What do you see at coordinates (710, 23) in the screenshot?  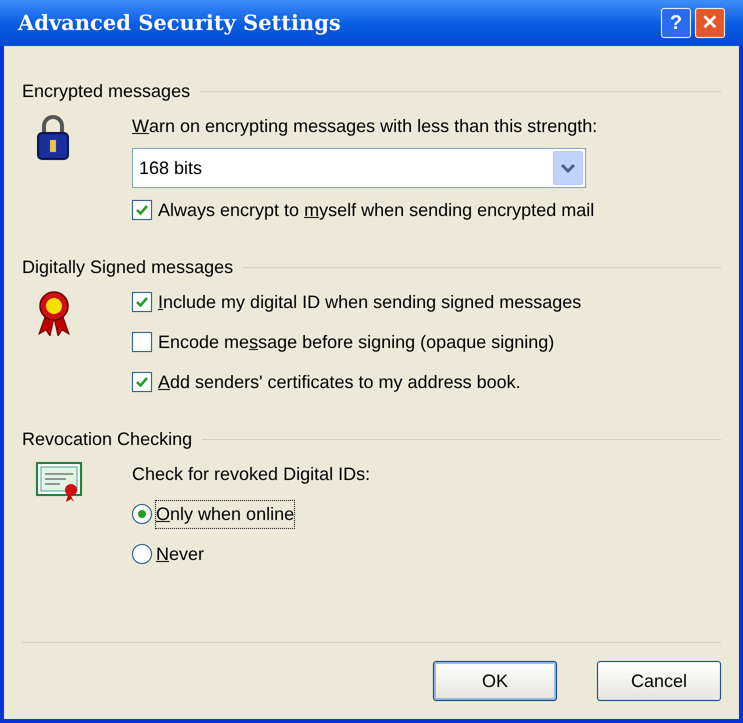 I see `close-button: ✕` at bounding box center [710, 23].